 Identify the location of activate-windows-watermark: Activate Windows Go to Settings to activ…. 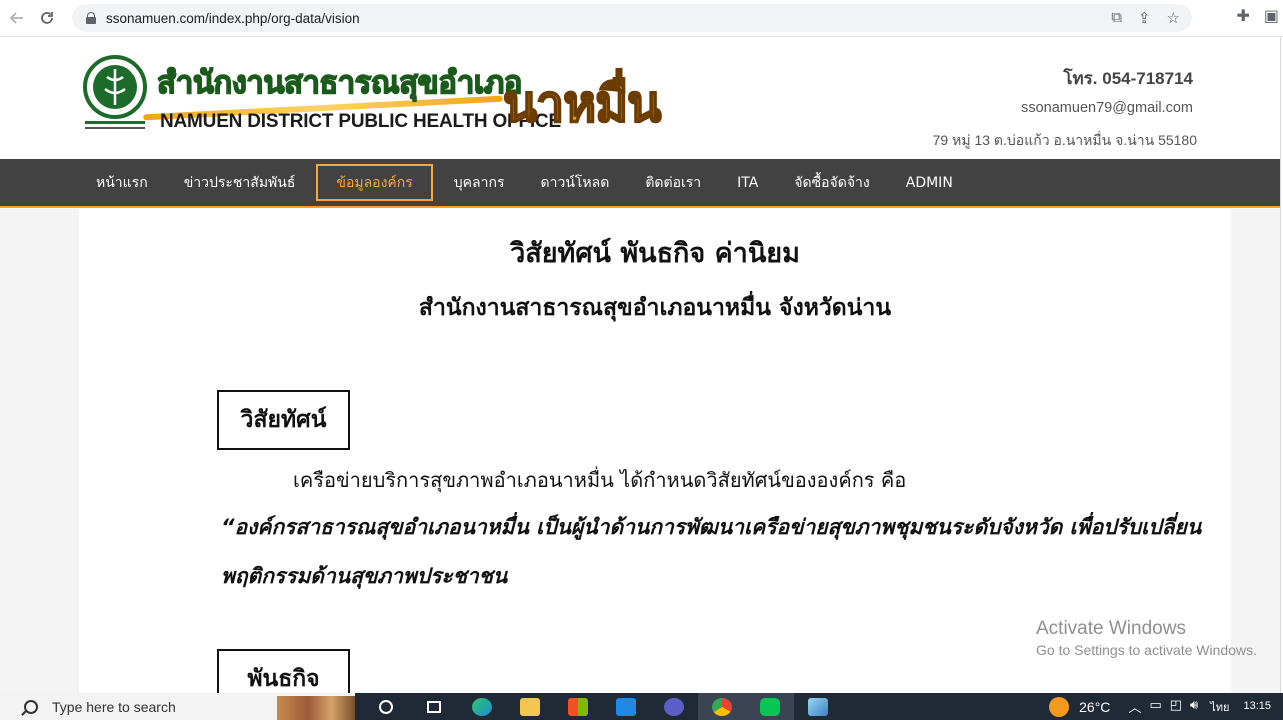
(1146, 638).